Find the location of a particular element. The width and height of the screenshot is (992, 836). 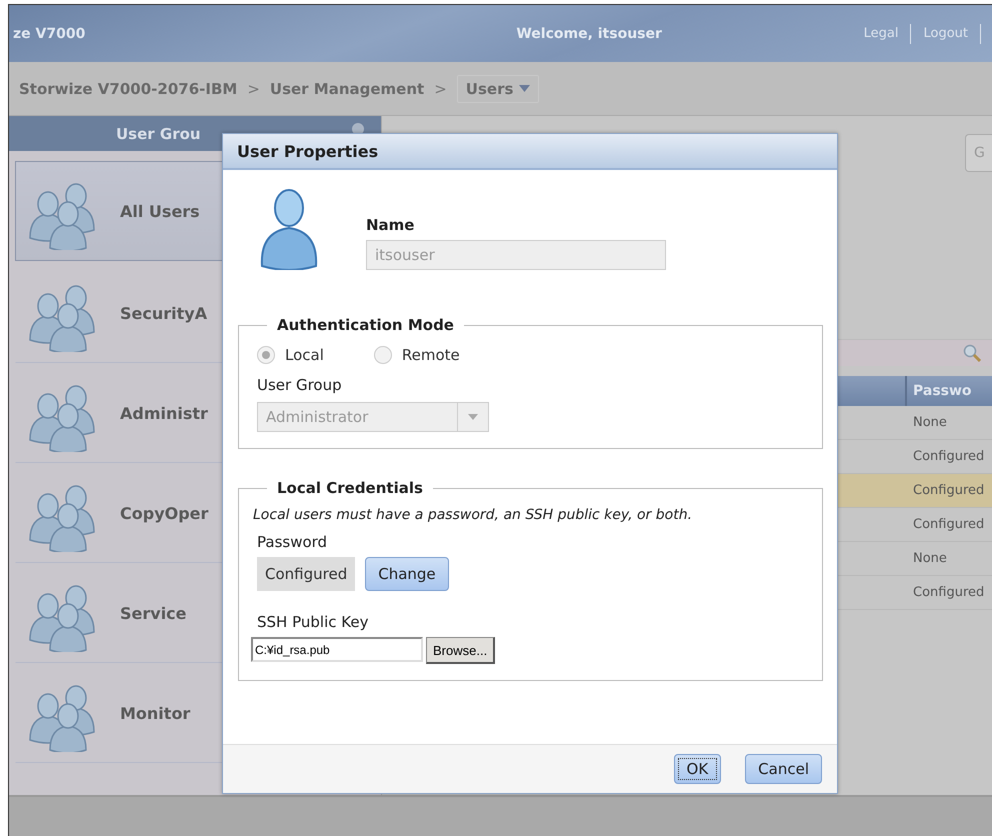

column-header: Passwo is located at coordinates (949, 391).